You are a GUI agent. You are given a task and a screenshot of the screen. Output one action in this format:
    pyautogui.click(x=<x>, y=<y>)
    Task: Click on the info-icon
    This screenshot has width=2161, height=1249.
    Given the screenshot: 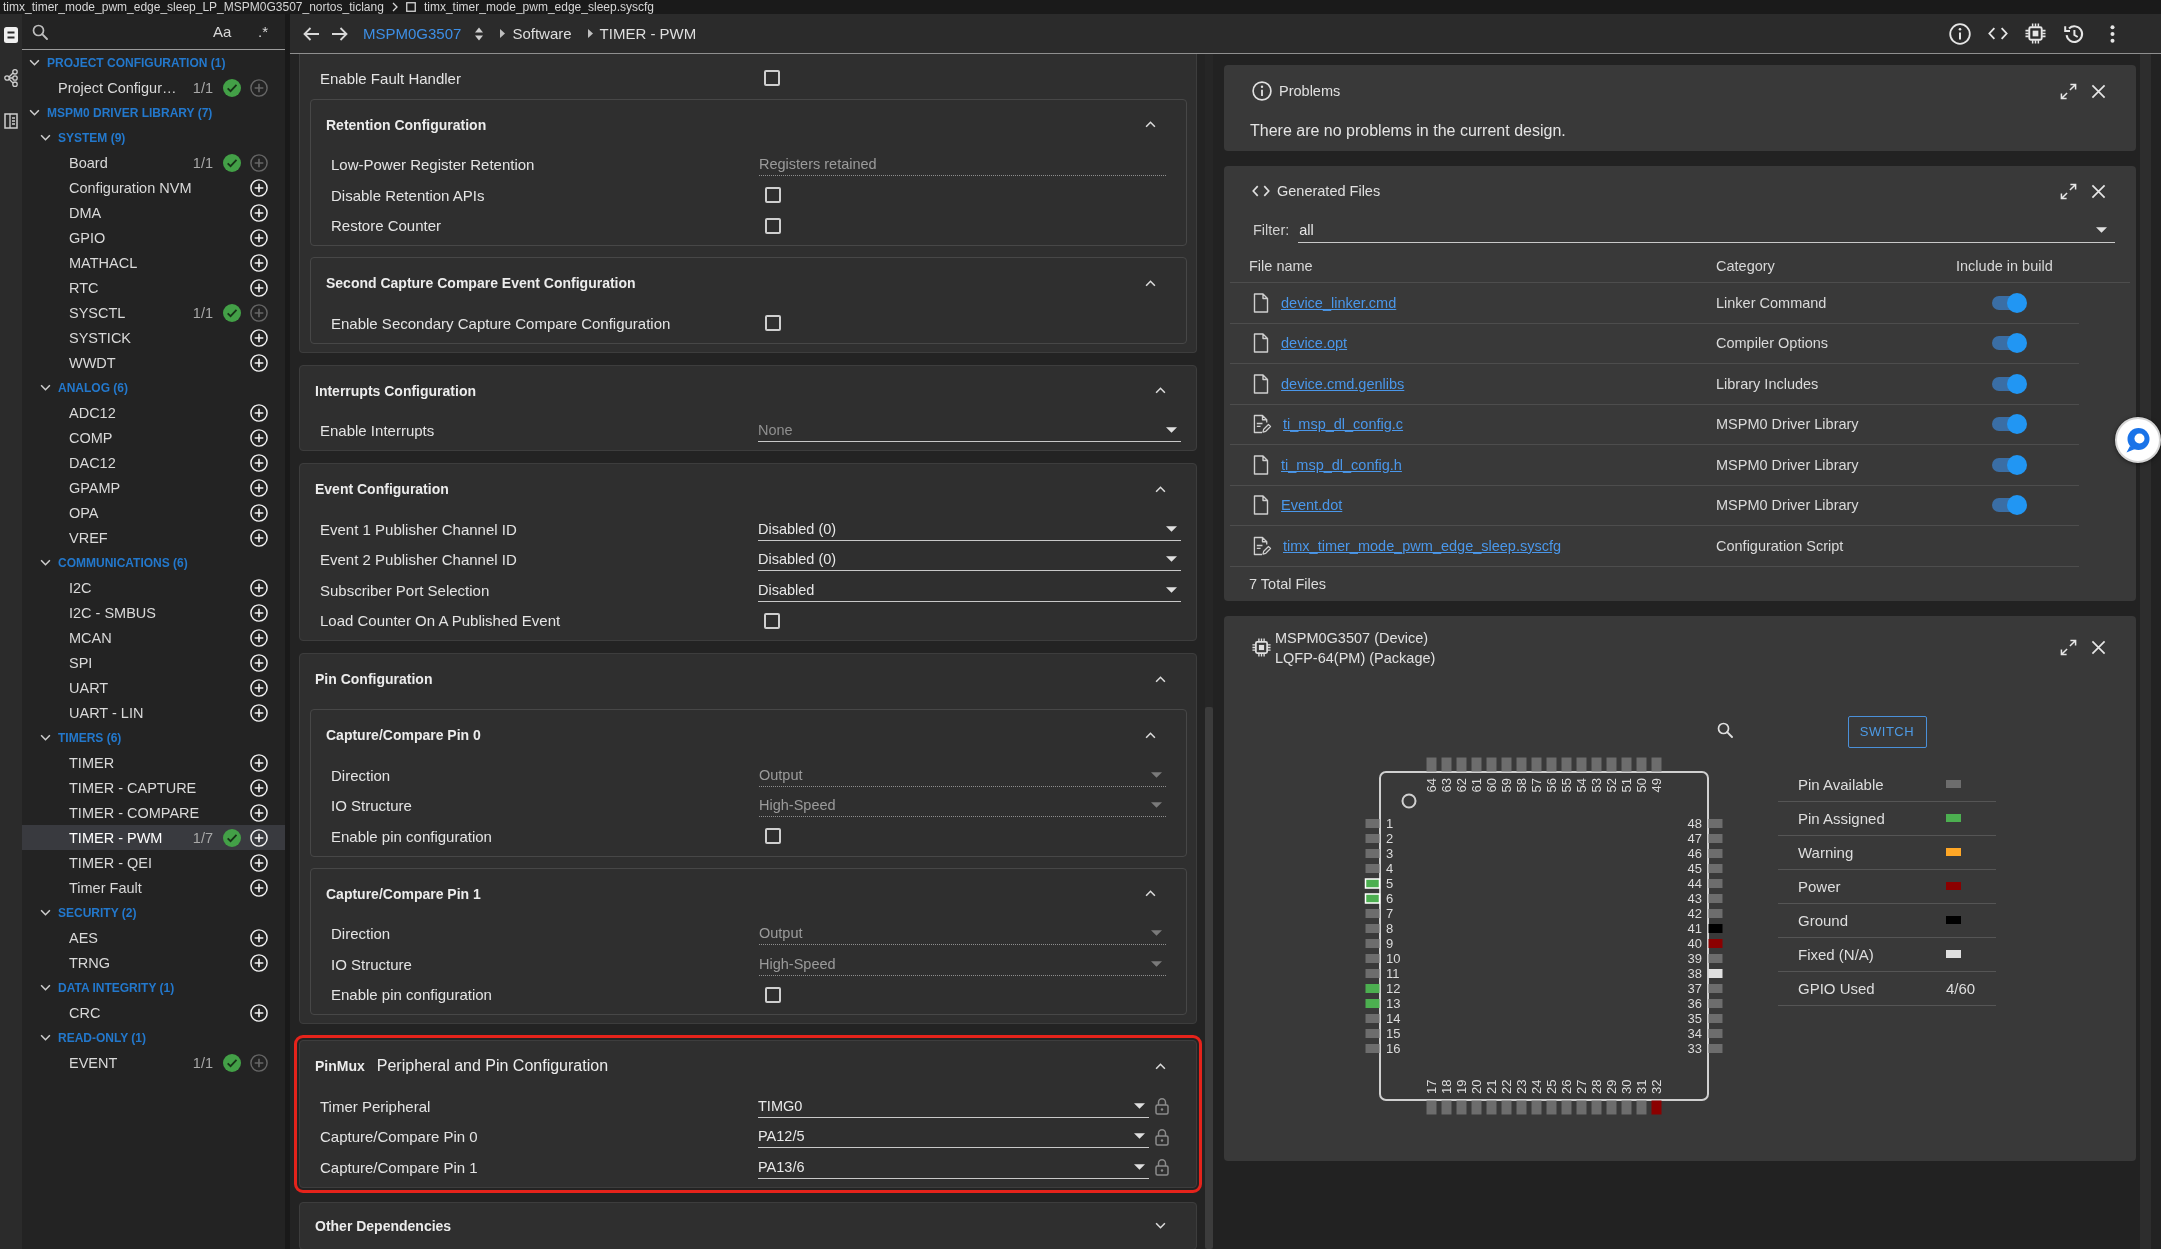 What is the action you would take?
    pyautogui.click(x=1960, y=33)
    